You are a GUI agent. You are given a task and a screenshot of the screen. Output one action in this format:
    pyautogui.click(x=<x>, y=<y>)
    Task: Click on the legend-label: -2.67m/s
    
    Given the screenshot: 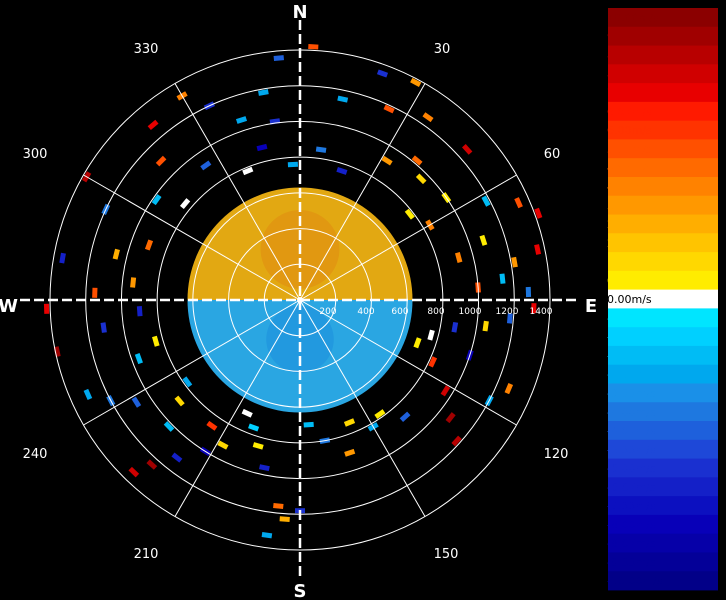 What is the action you would take?
    pyautogui.click(x=631, y=374)
    